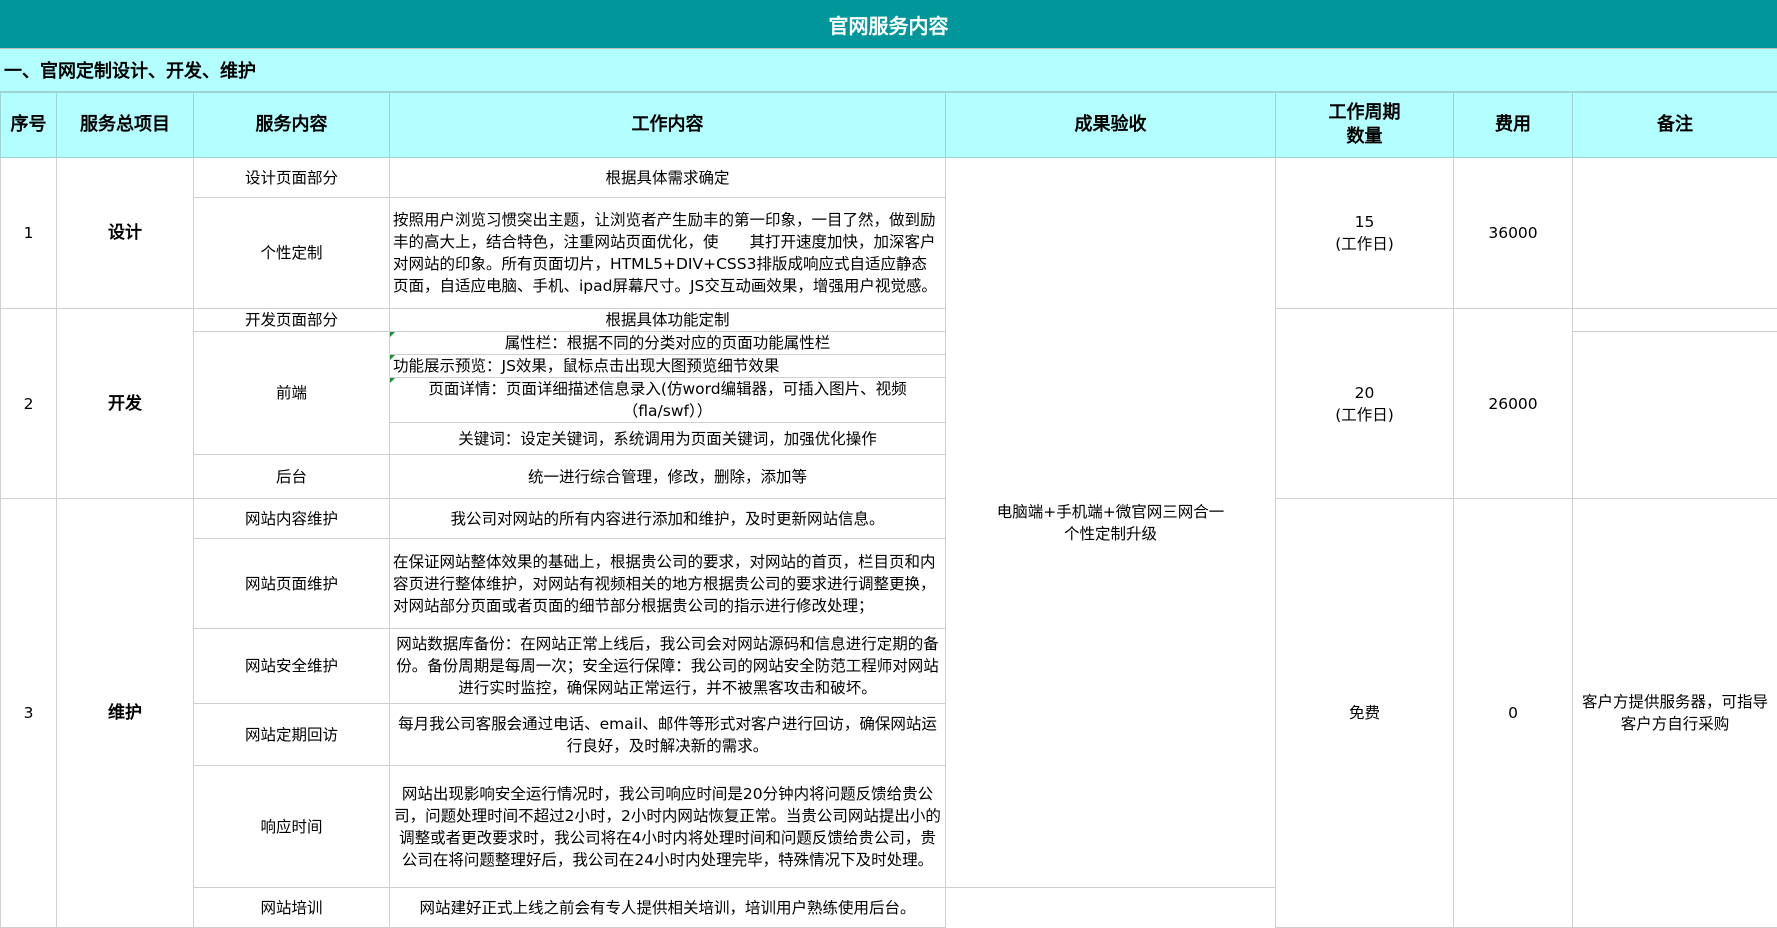 The width and height of the screenshot is (1777, 928). What do you see at coordinates (1513, 233) in the screenshot?
I see `fee-cell: 36000` at bounding box center [1513, 233].